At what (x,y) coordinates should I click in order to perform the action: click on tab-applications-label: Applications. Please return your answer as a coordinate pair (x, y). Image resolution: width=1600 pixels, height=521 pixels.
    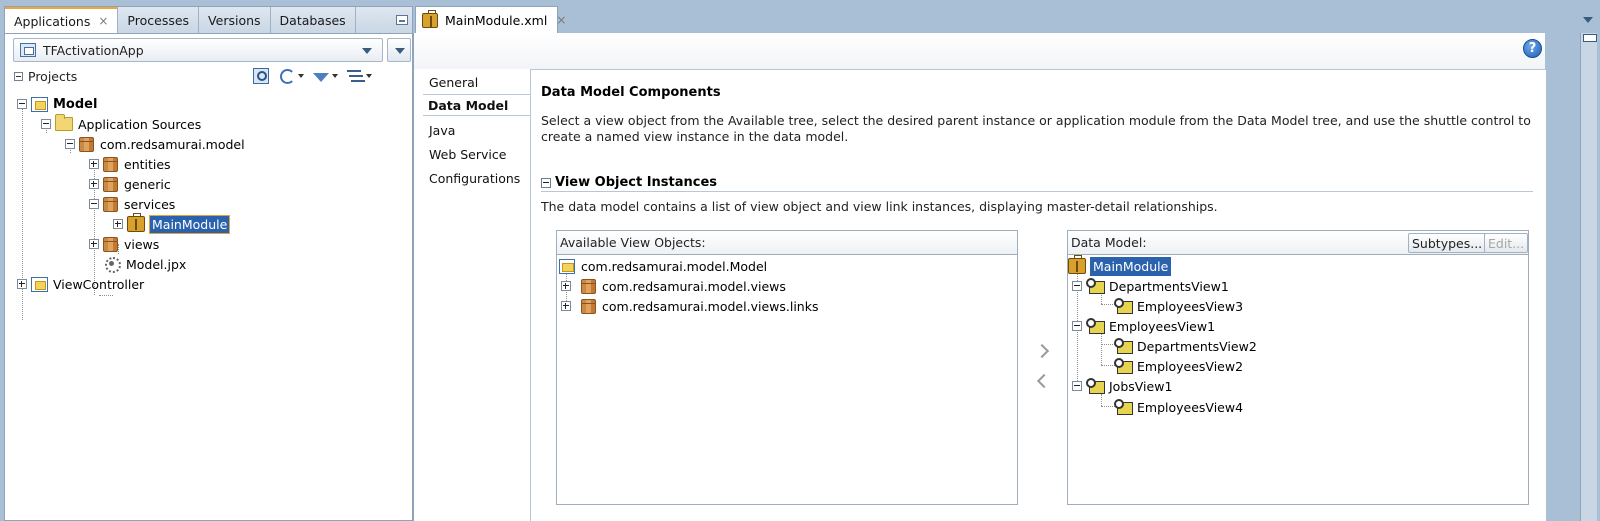
    Looking at the image, I should click on (52, 21).